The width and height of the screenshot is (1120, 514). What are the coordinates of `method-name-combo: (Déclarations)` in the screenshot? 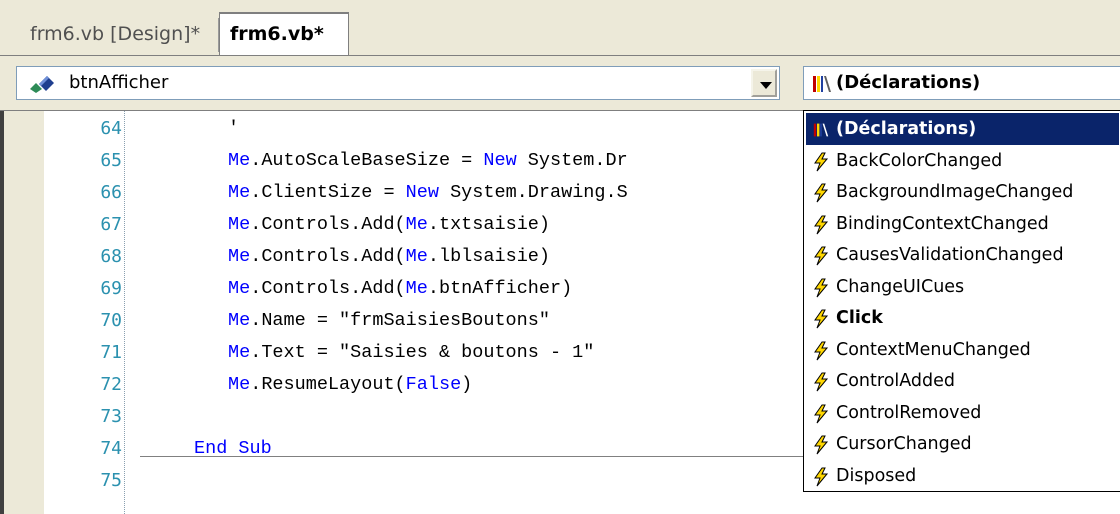 It's located at (961, 83).